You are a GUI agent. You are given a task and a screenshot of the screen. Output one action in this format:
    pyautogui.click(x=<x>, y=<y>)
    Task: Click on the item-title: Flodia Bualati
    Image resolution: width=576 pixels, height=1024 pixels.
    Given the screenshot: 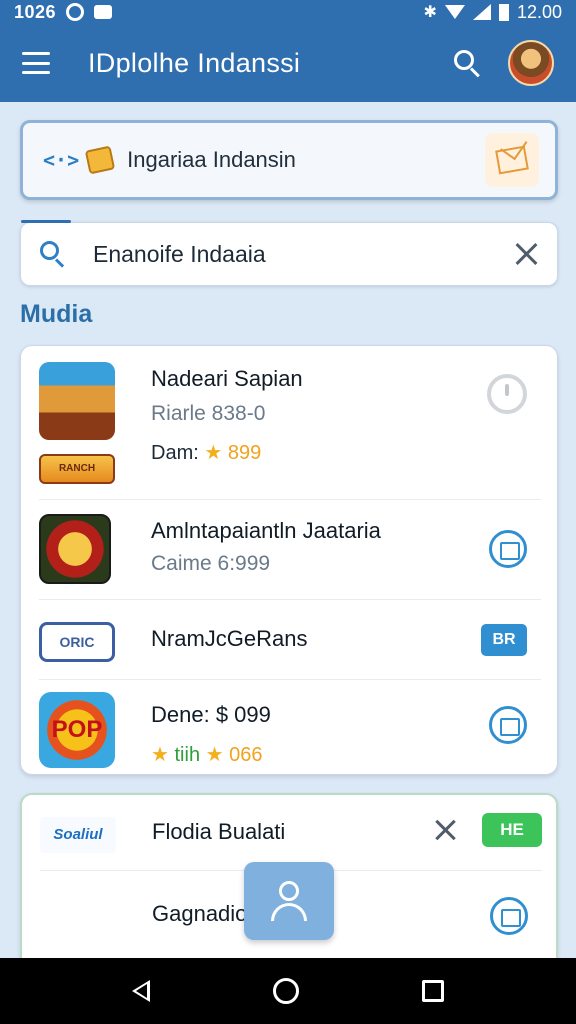 What is the action you would take?
    pyautogui.click(x=219, y=831)
    